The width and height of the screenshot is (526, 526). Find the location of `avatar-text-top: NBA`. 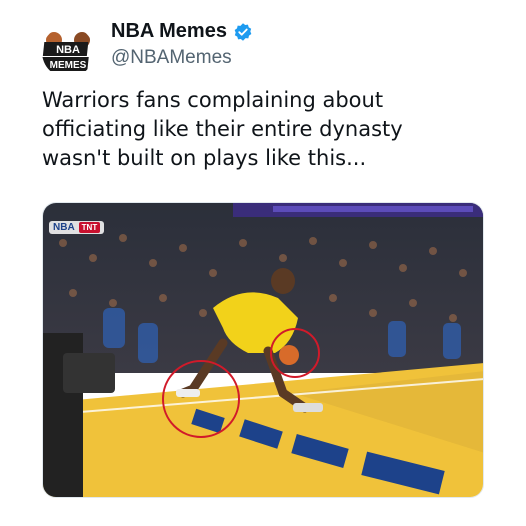

avatar-text-top: NBA is located at coordinates (68, 50).